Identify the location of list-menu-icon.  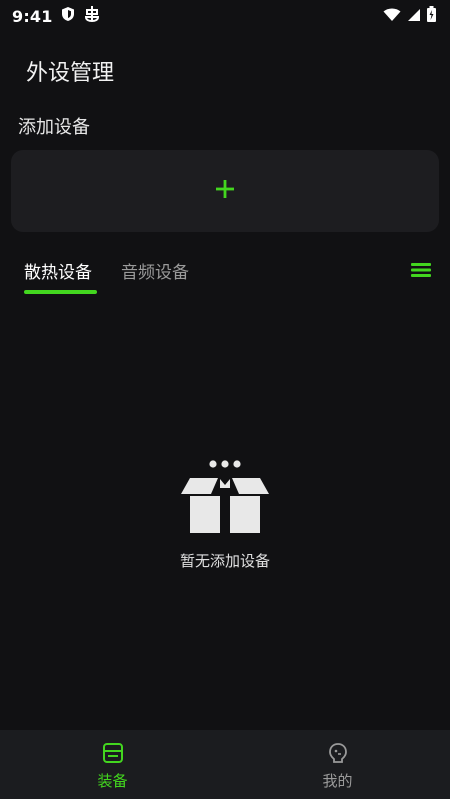
(421, 272).